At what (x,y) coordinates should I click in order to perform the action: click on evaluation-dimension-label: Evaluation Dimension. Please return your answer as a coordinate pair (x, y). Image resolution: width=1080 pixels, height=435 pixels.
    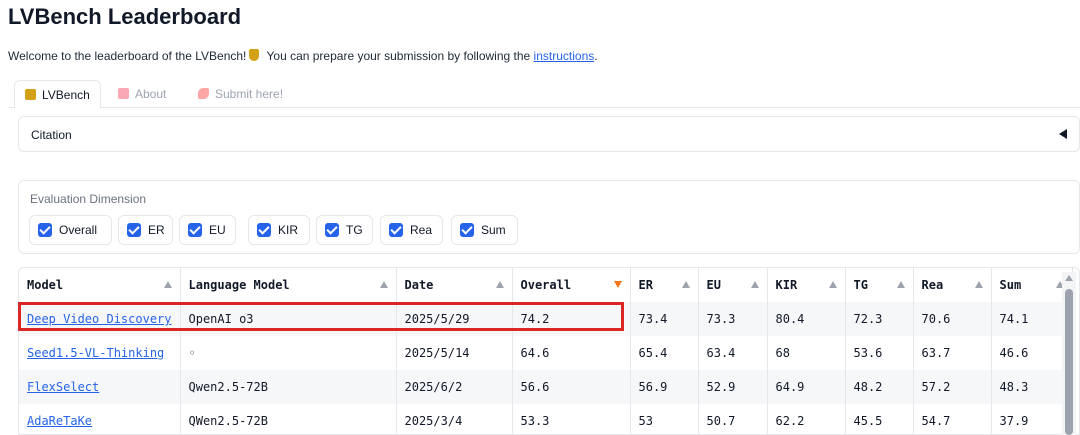
    Looking at the image, I should click on (88, 199).